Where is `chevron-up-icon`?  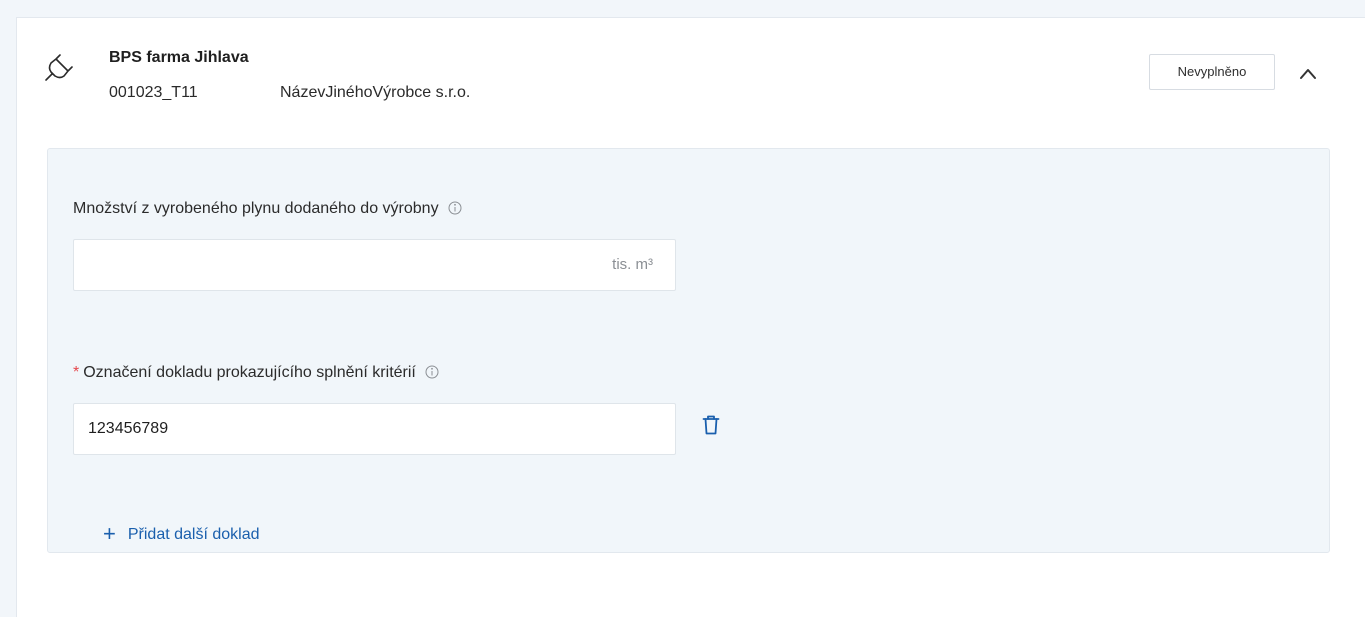
chevron-up-icon is located at coordinates (1308, 74).